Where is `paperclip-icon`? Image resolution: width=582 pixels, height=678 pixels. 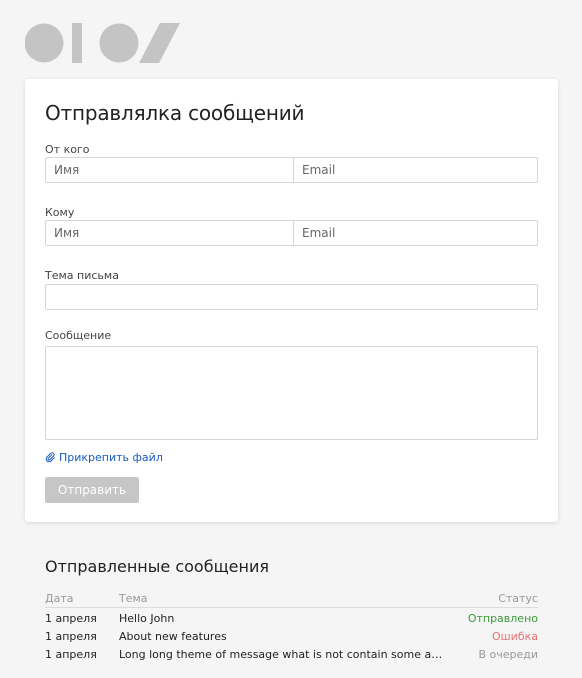
paperclip-icon is located at coordinates (50, 457).